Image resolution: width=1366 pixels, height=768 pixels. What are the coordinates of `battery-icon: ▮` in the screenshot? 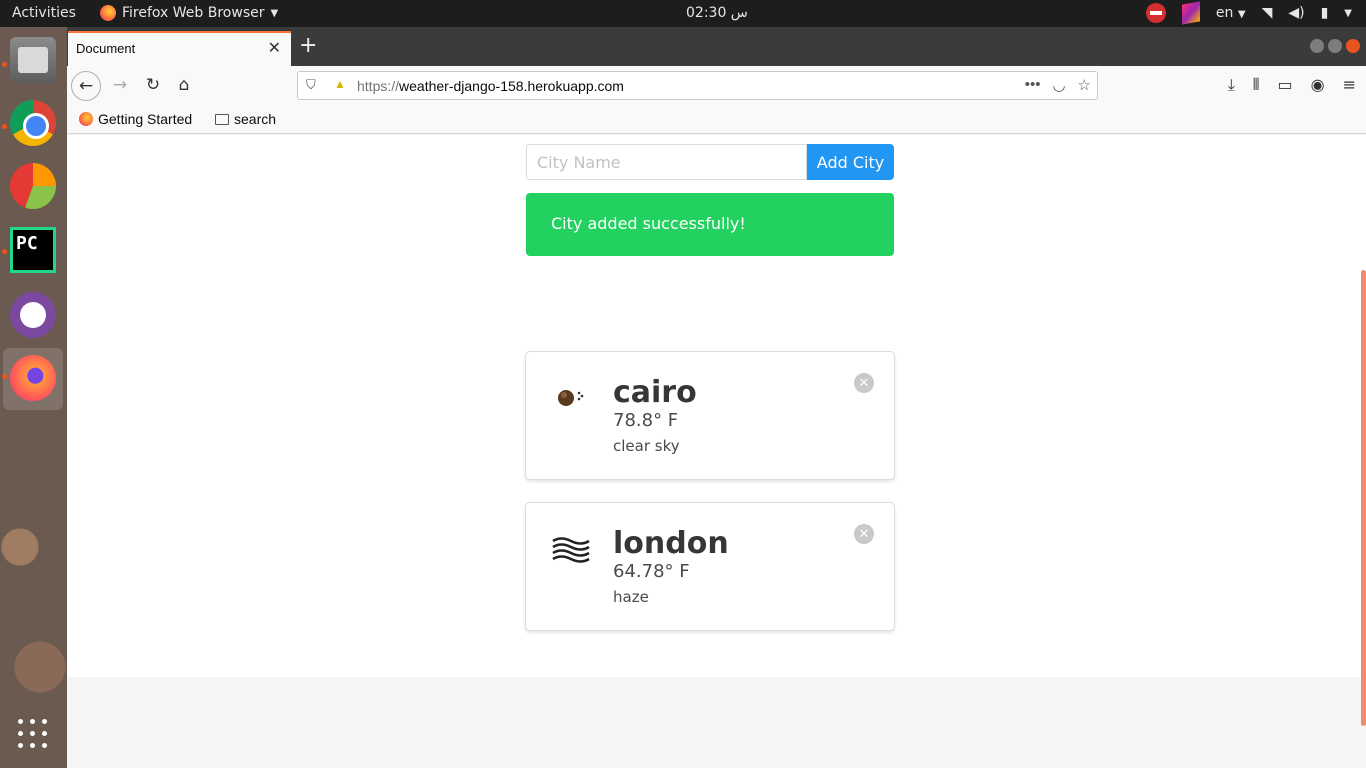 It's located at (1325, 13).